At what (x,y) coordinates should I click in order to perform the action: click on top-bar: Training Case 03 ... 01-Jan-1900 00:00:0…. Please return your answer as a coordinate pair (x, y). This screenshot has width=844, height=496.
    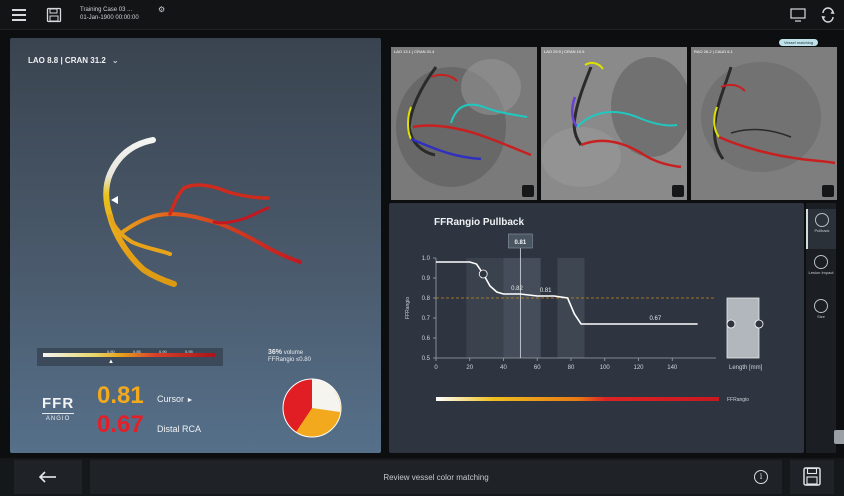
    Looking at the image, I should click on (422, 15).